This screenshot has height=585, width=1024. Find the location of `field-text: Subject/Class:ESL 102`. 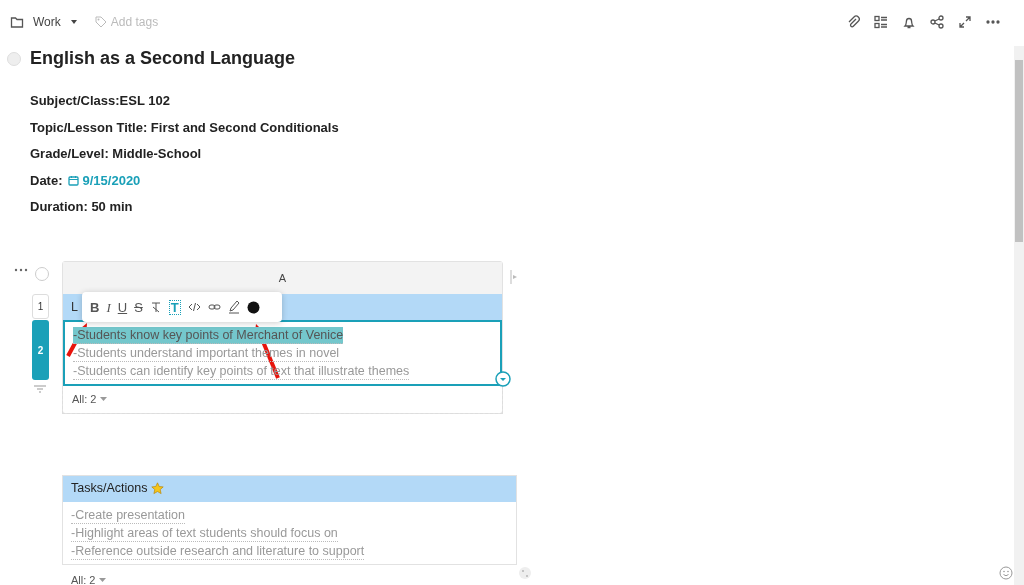

field-text: Subject/Class:ESL 102 is located at coordinates (100, 101).